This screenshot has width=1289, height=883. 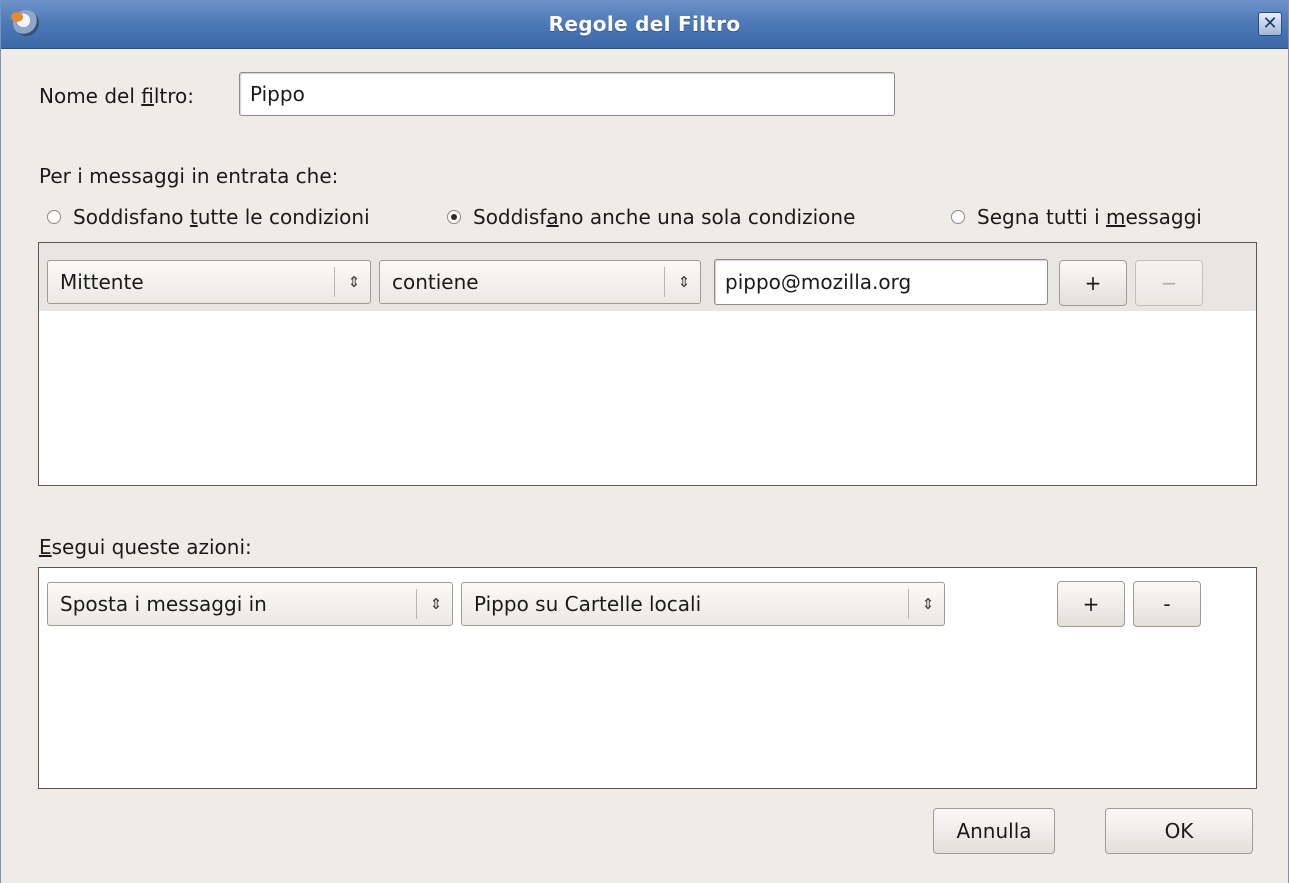 I want to click on cancel-button: Annulla, so click(x=994, y=831).